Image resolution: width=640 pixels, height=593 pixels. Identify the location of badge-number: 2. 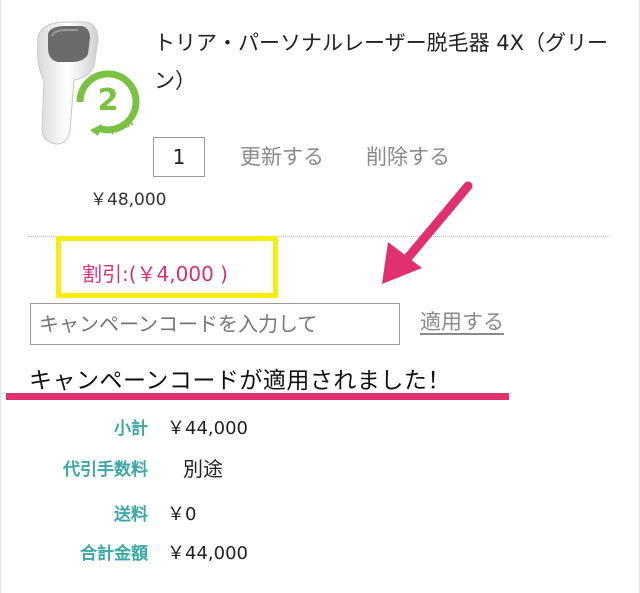
(108, 100).